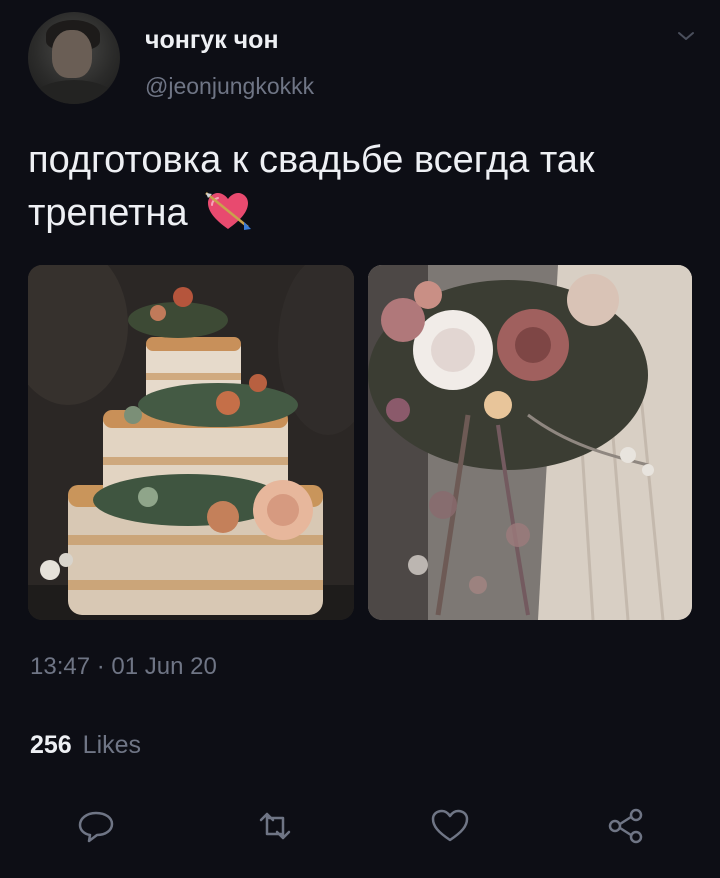 The height and width of the screenshot is (878, 720). What do you see at coordinates (51, 745) in the screenshot?
I see `likes-count: 256` at bounding box center [51, 745].